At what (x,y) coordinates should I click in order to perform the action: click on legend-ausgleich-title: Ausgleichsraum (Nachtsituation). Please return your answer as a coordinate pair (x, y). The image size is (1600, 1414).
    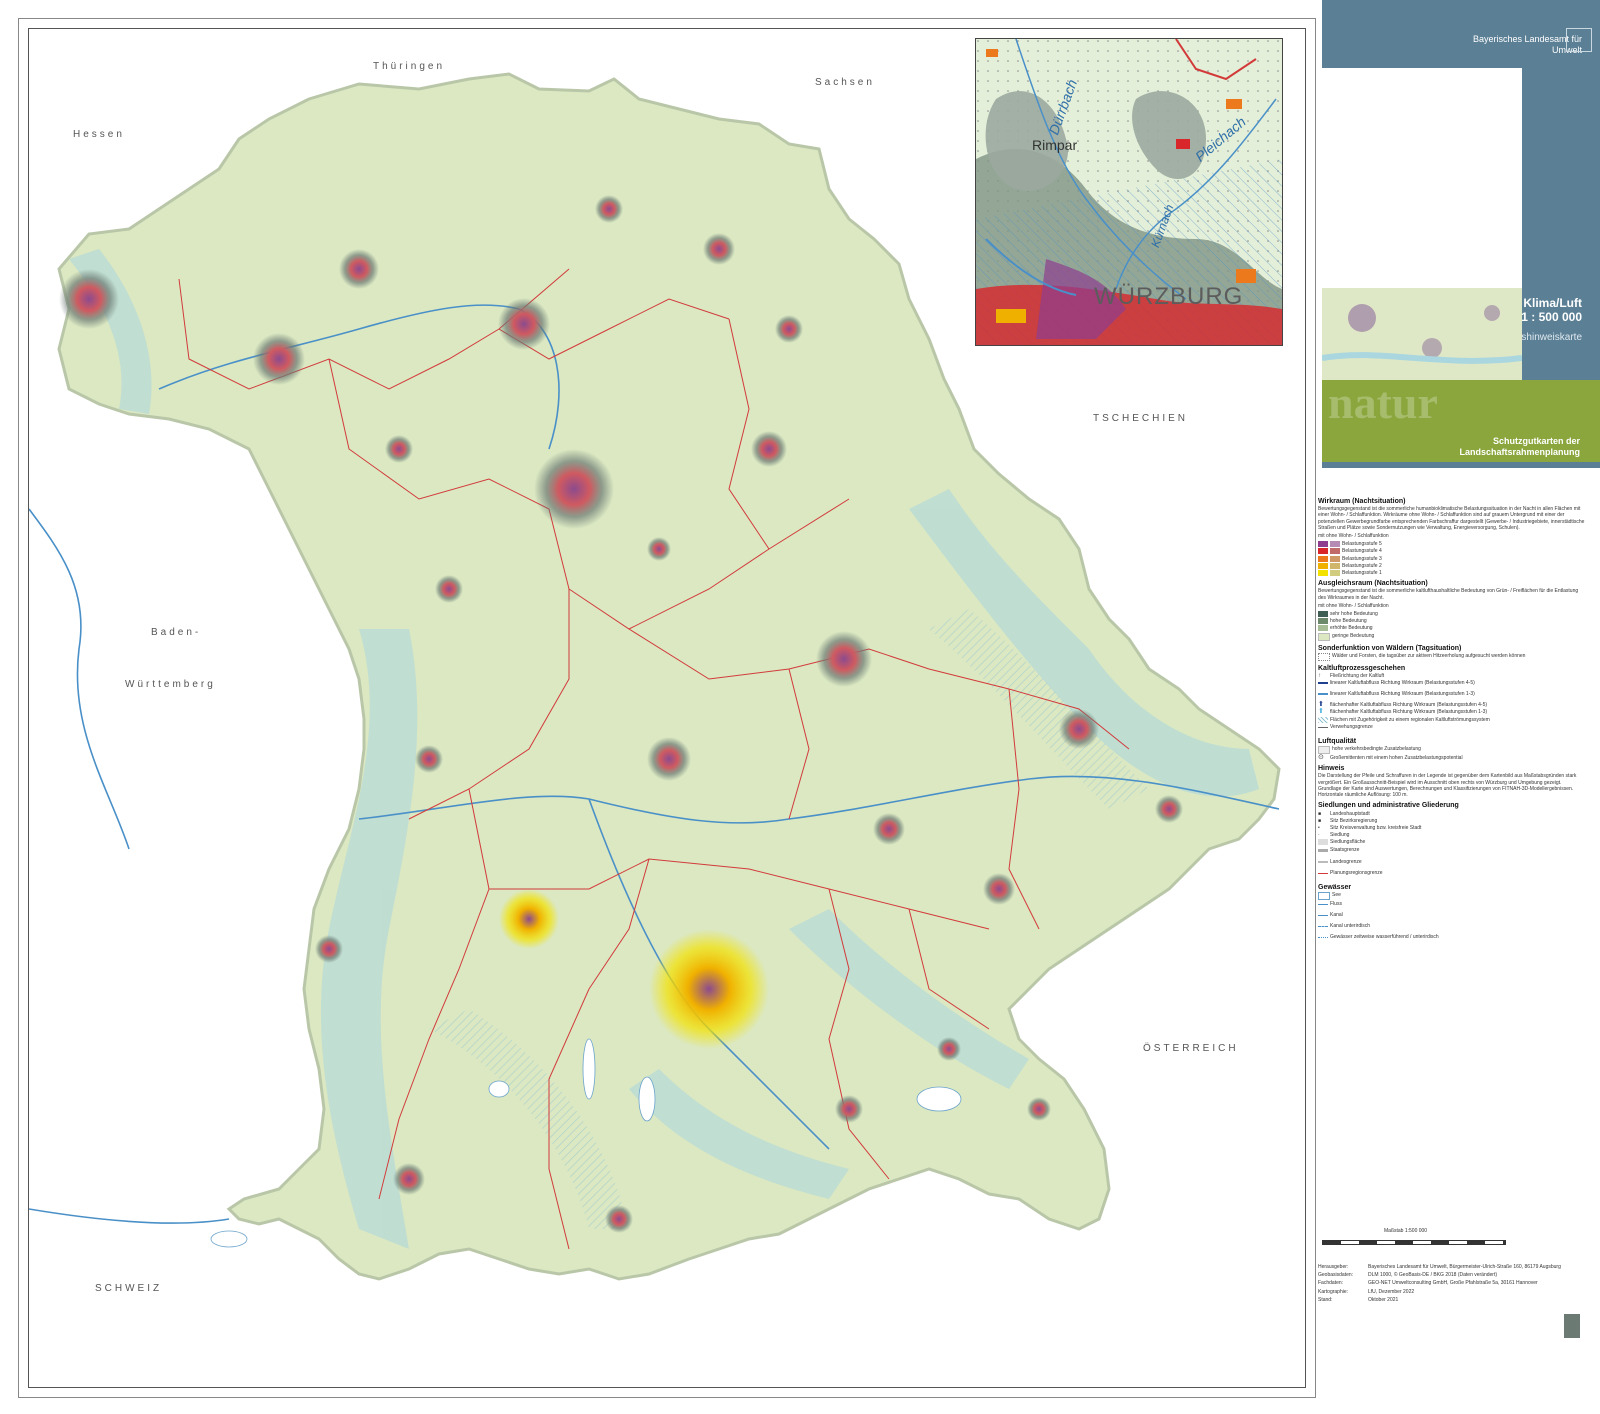
    Looking at the image, I should click on (1373, 584).